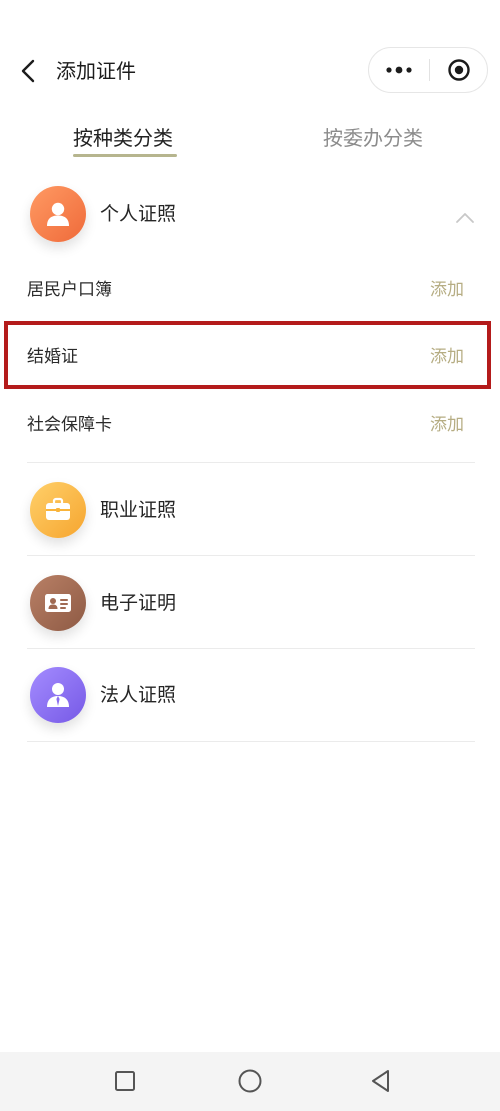 Image resolution: width=500 pixels, height=1111 pixels. What do you see at coordinates (250, 358) in the screenshot?
I see `list-item-highlighted: 结婚证 添加` at bounding box center [250, 358].